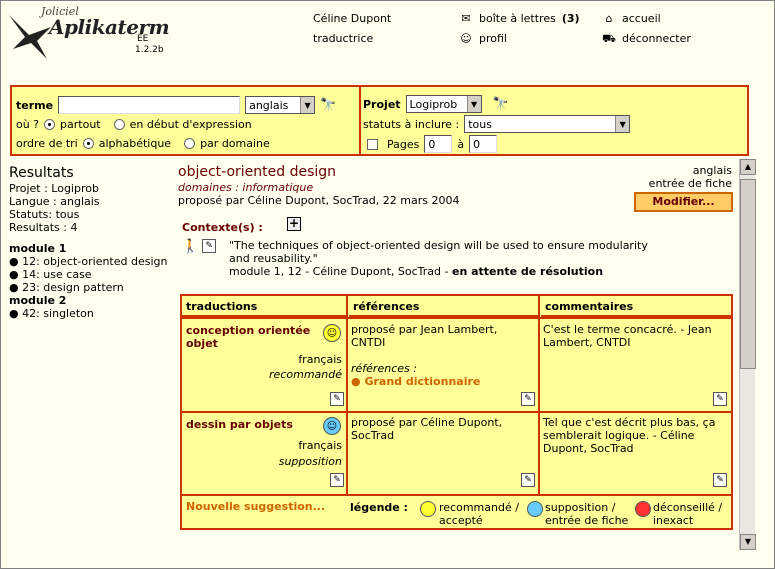 This screenshot has height=569, width=775. I want to click on module-1-heading: module 1, so click(38, 248).